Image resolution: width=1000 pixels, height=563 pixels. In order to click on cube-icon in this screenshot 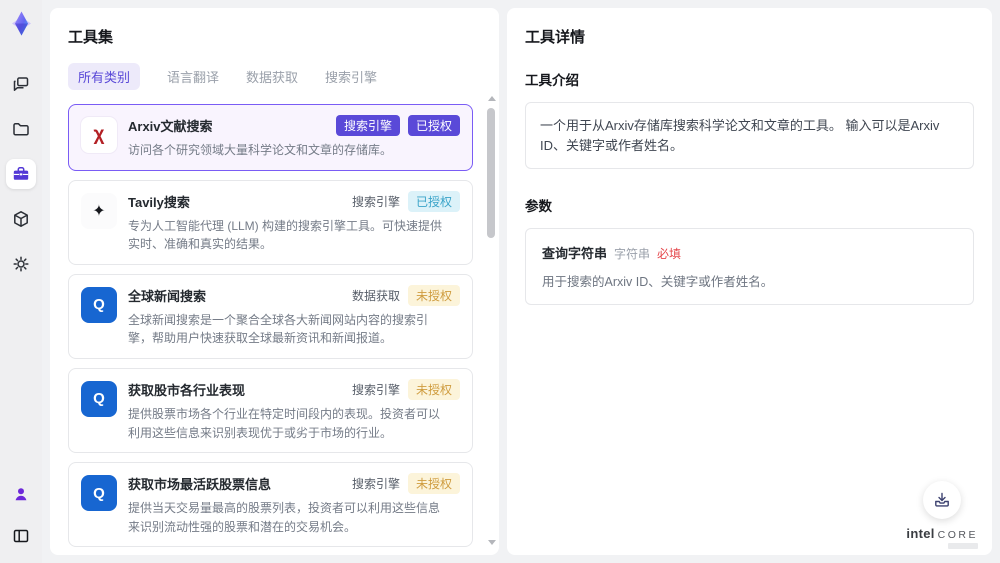, I will do `click(21, 219)`.